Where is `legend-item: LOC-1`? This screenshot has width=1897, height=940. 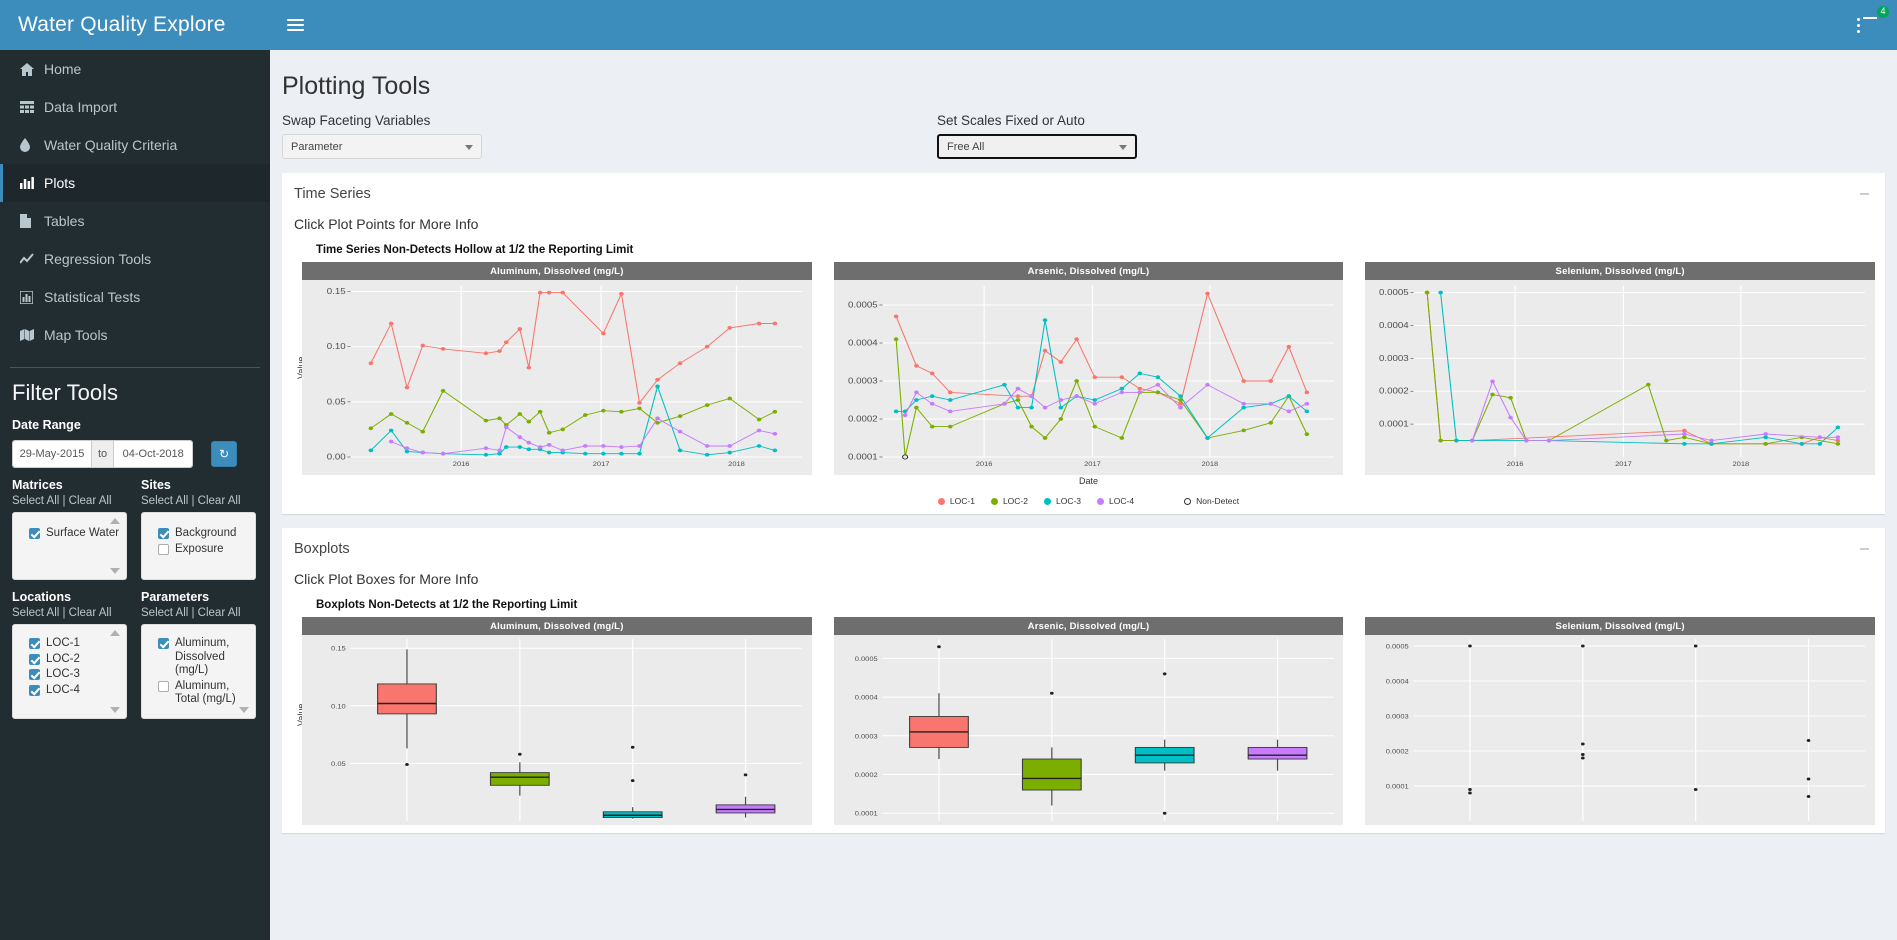
legend-item: LOC-1 is located at coordinates (956, 501).